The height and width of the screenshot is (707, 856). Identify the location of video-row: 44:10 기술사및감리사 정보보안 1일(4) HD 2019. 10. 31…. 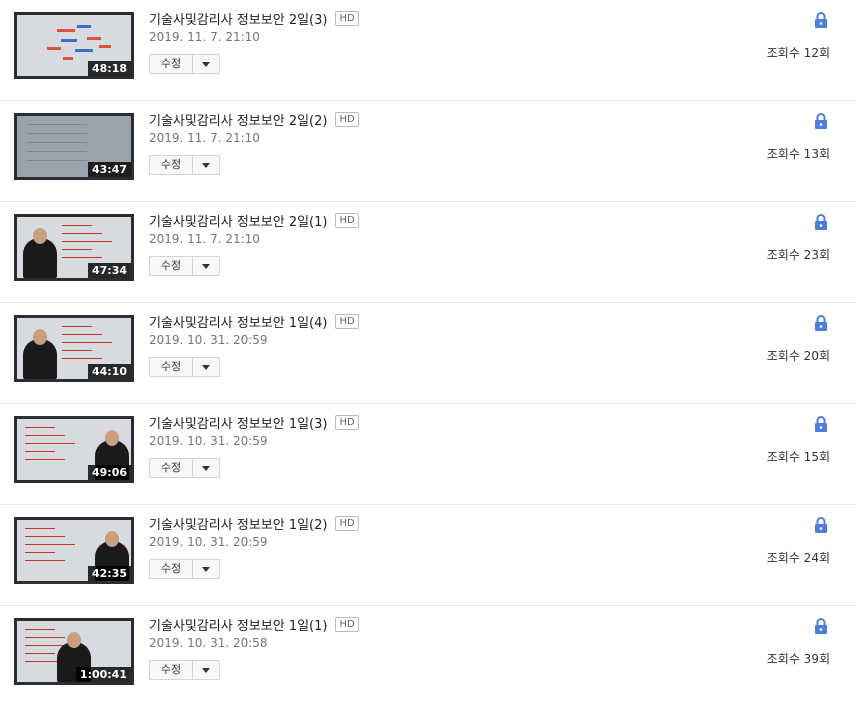
(428, 353).